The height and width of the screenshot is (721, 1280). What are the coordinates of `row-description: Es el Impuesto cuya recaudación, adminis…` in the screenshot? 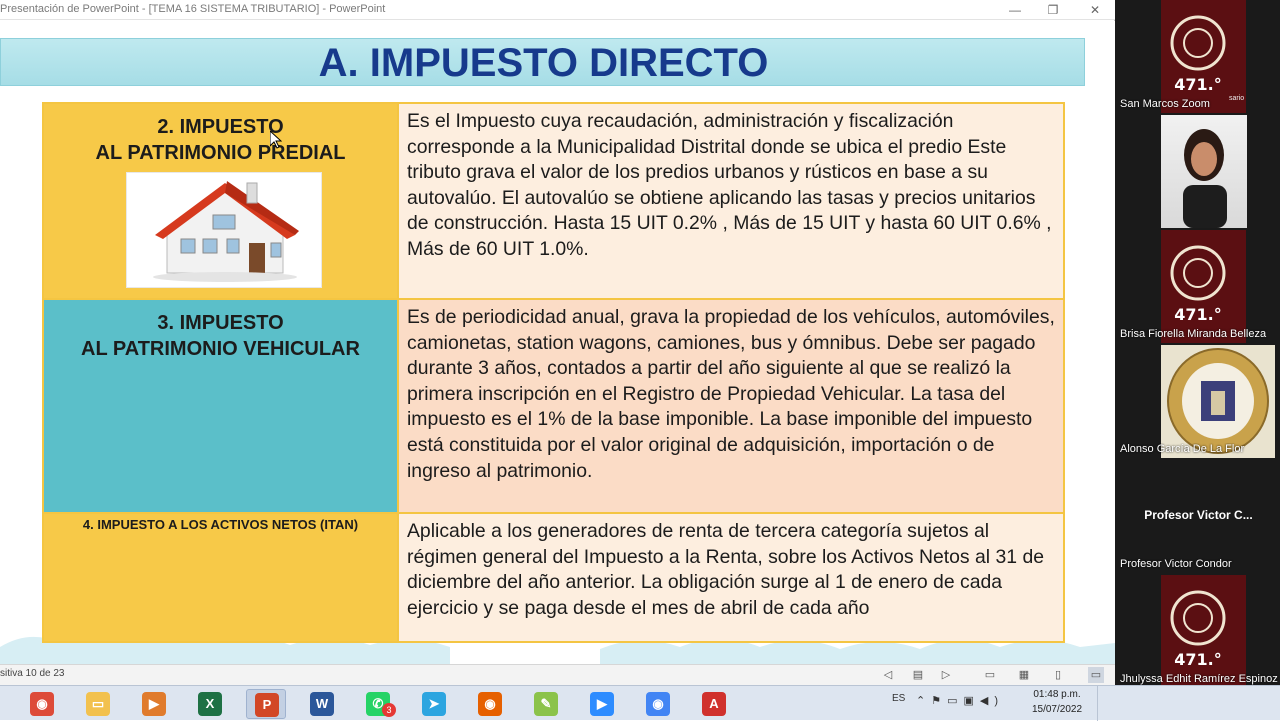 It's located at (731, 201).